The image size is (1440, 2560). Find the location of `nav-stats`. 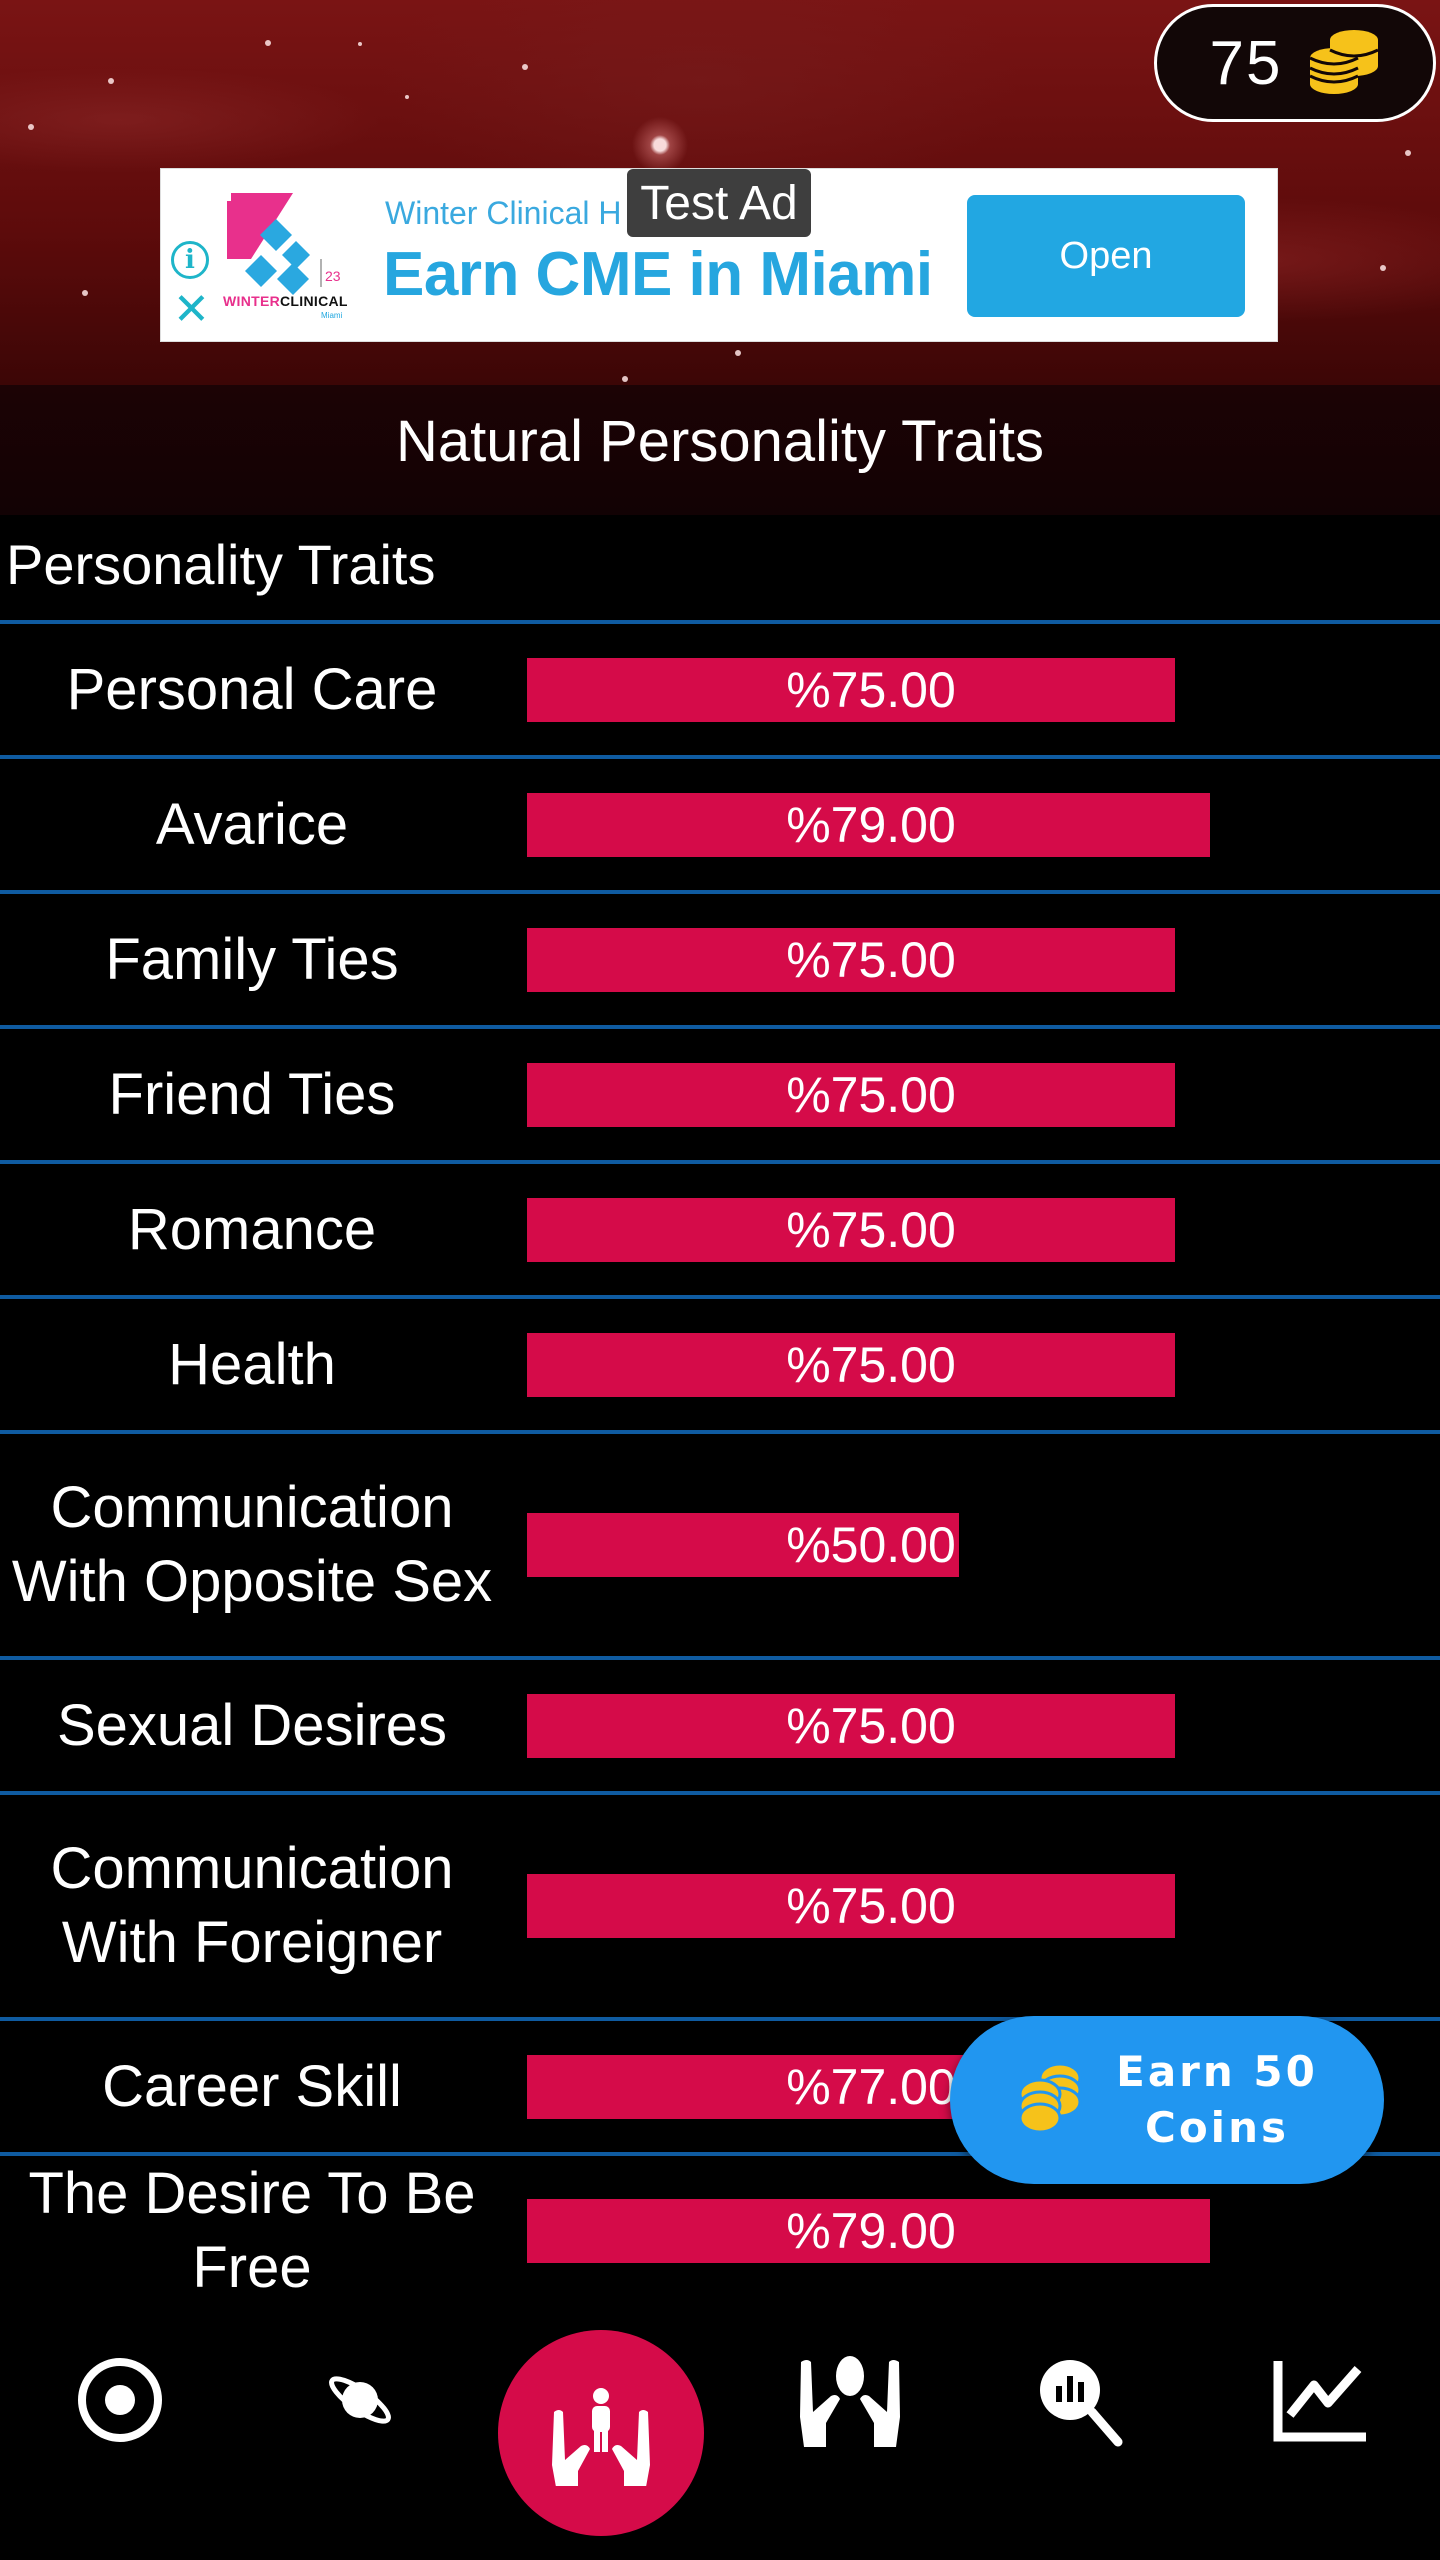

nav-stats is located at coordinates (1320, 2402).